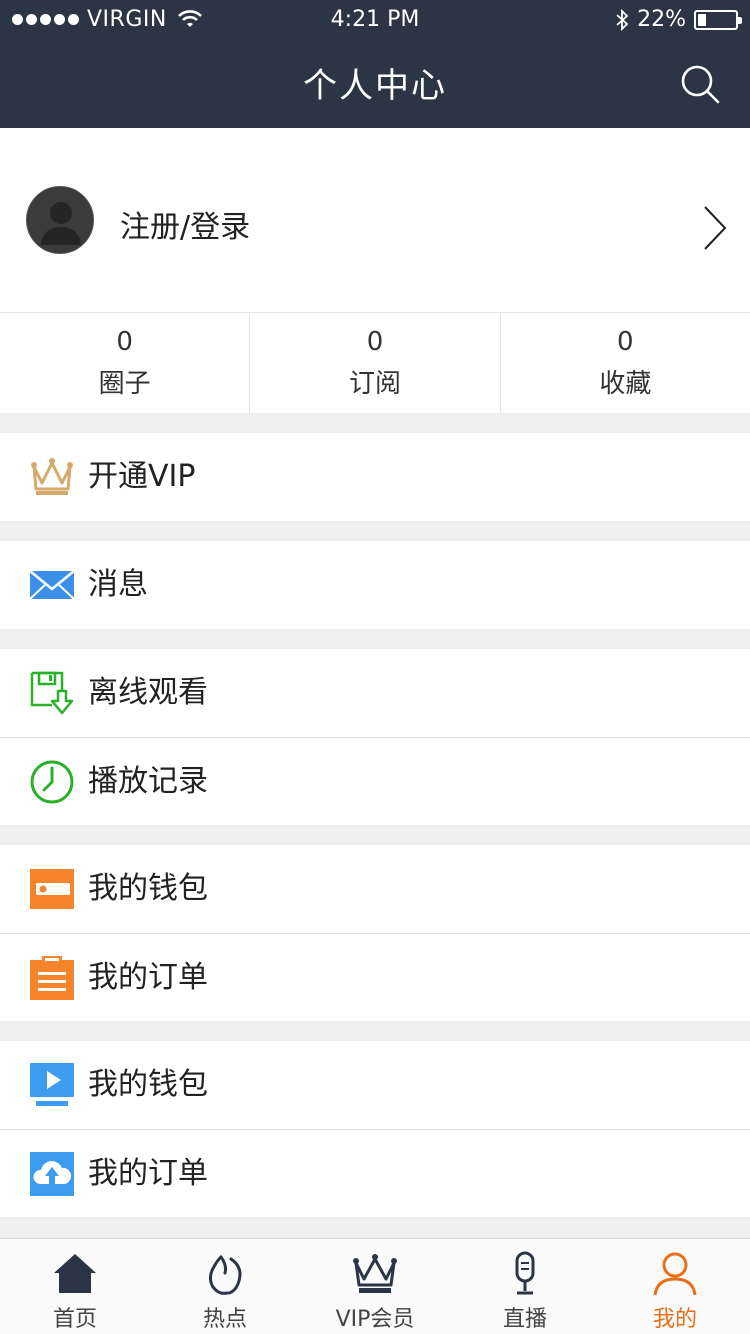 This screenshot has width=750, height=1334. I want to click on menu-item-label: 开通VIP, so click(142, 476).